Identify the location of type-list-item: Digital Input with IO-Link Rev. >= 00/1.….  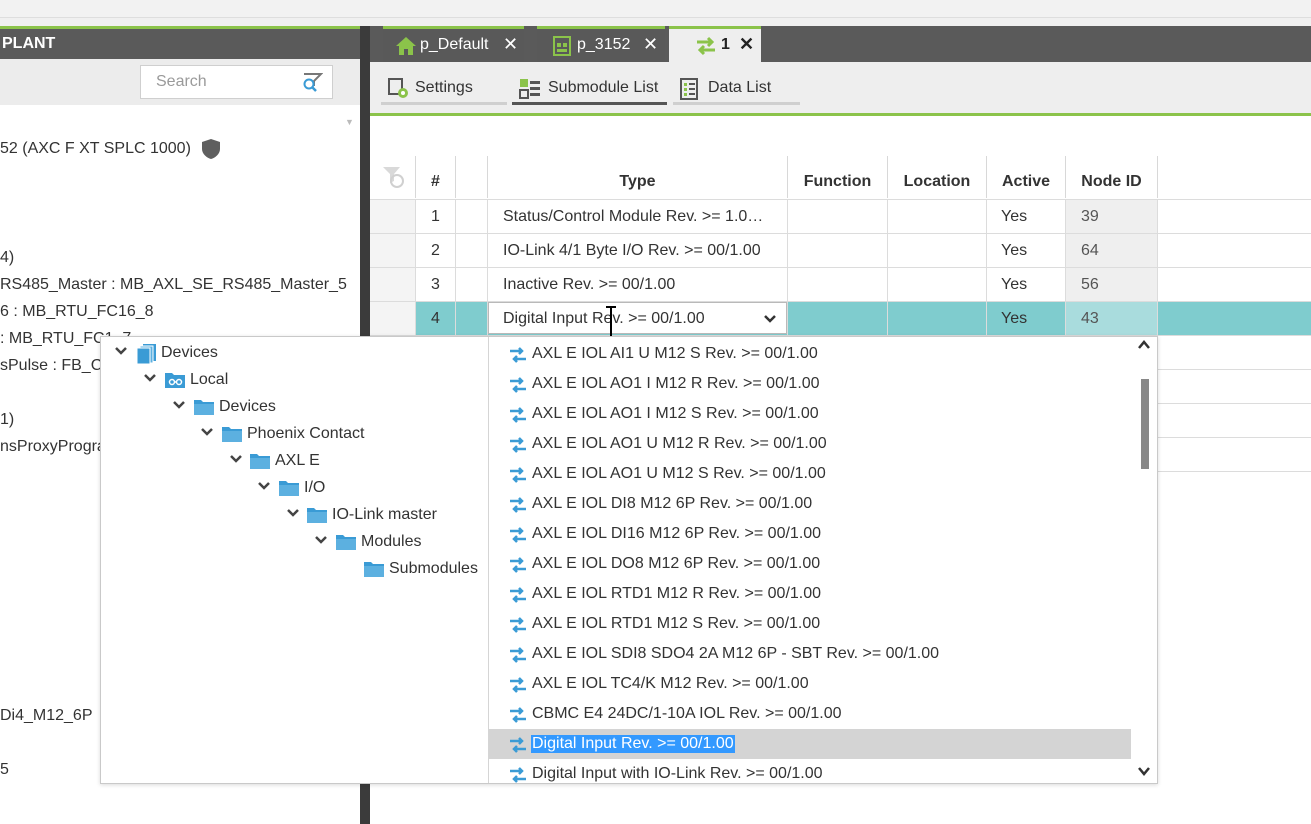
(810, 774).